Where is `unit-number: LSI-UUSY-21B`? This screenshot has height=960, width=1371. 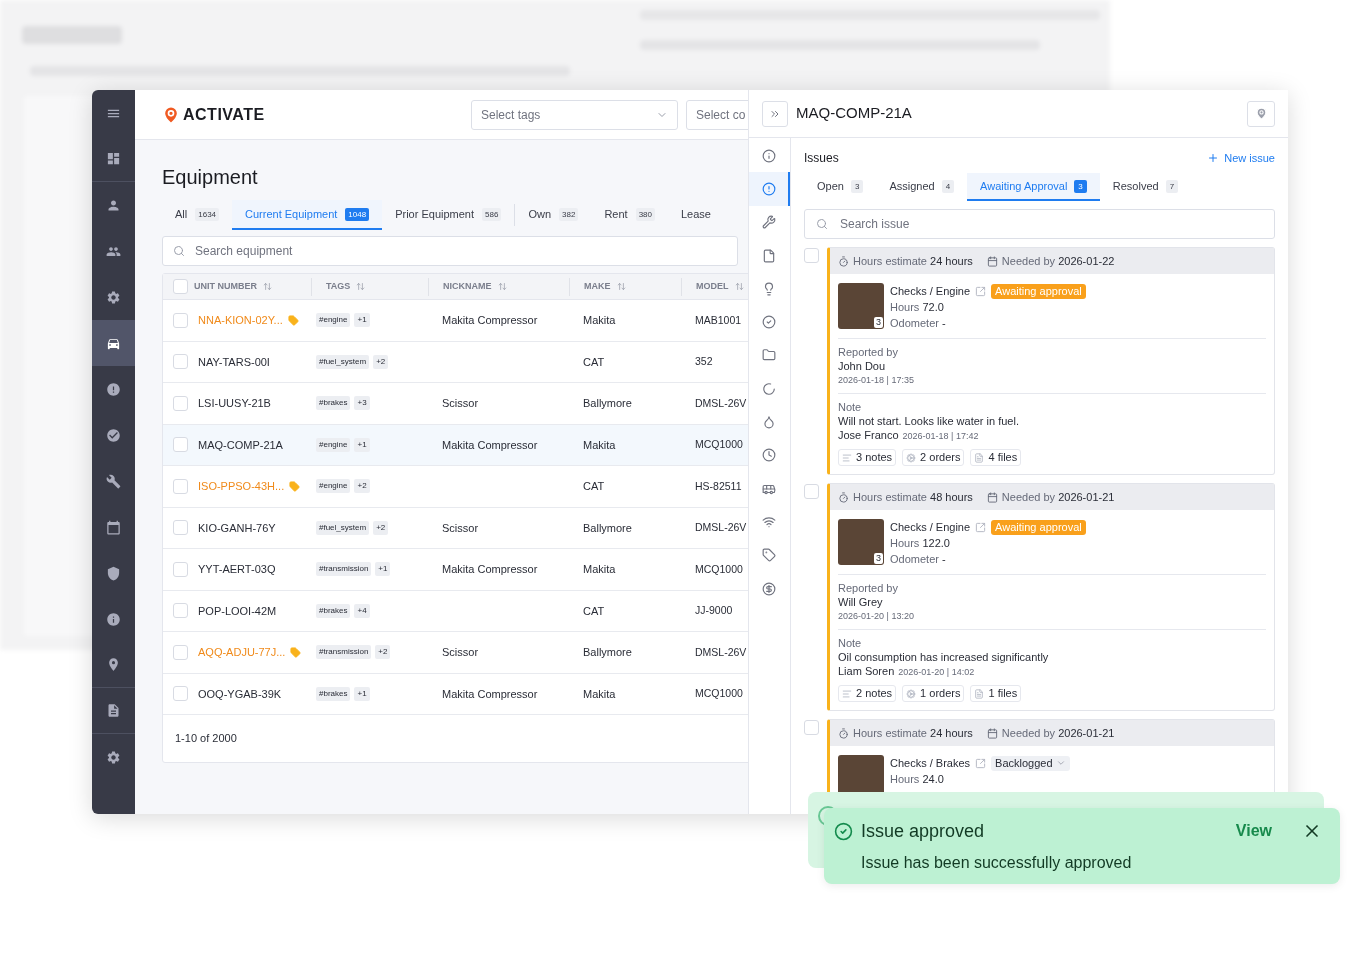
unit-number: LSI-UUSY-21B is located at coordinates (234, 403).